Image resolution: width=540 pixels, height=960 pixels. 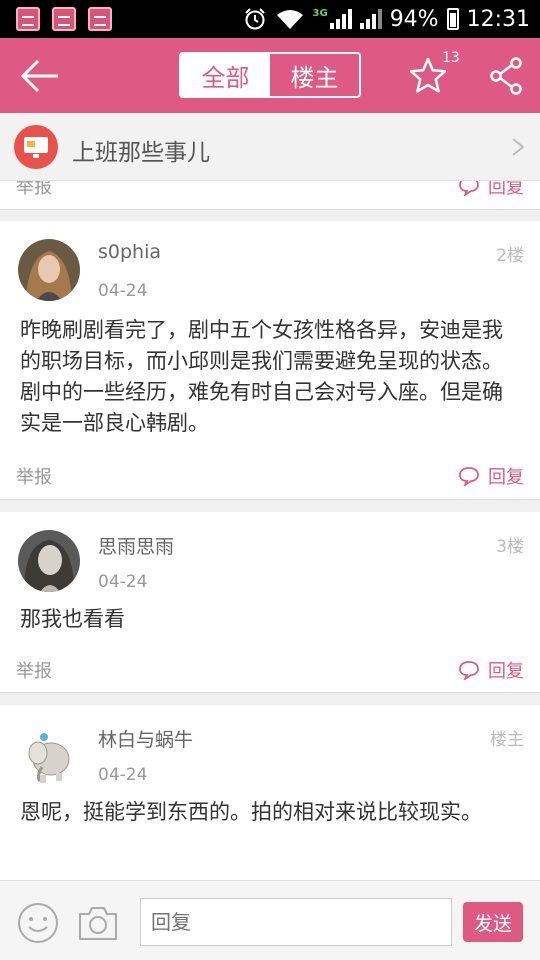 I want to click on floor-number: 3楼, so click(x=510, y=547).